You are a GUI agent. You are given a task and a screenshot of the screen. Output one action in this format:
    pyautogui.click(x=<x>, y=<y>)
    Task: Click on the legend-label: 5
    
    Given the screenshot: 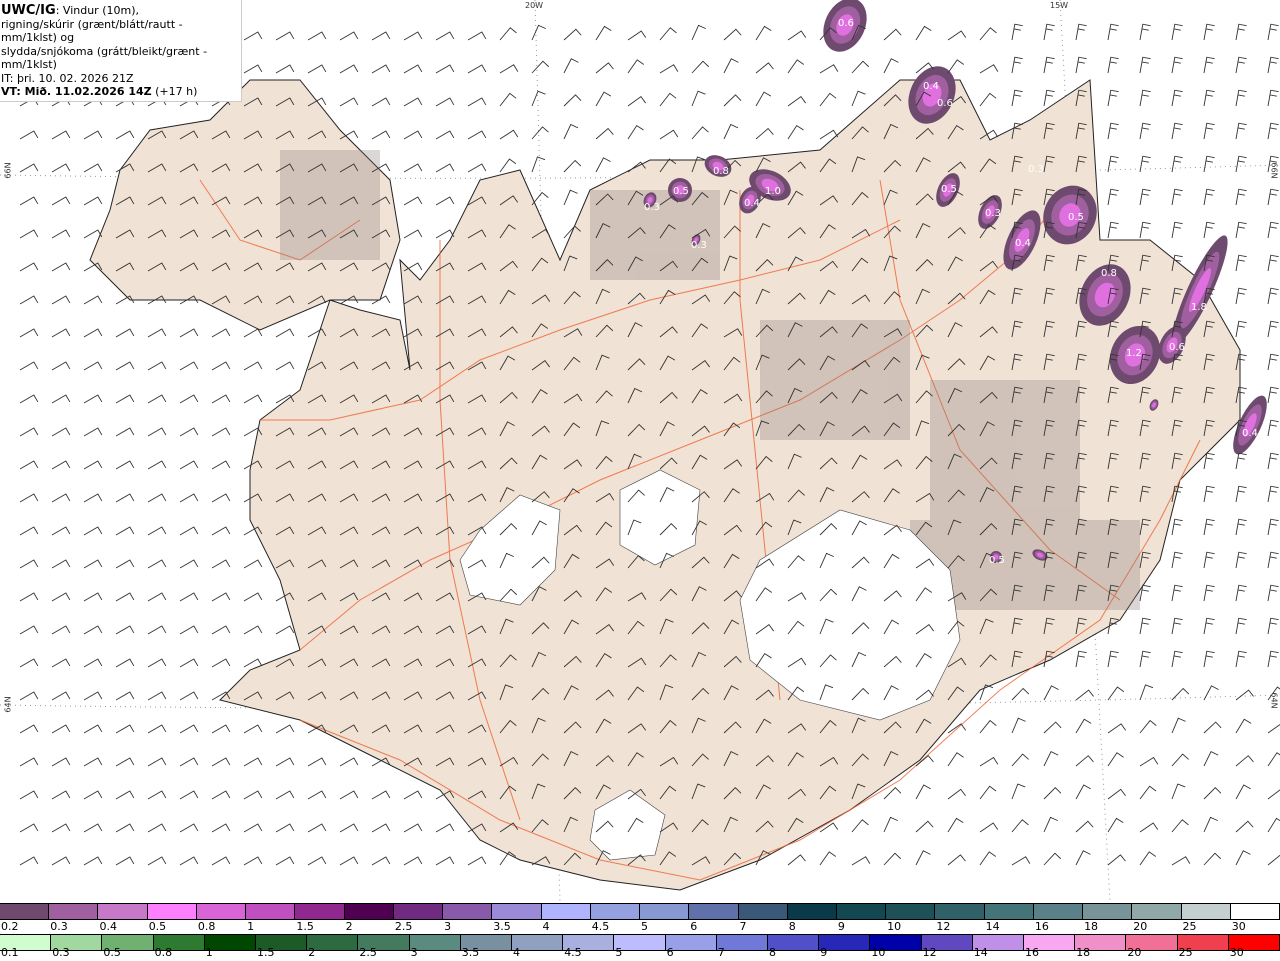 What is the action you would take?
    pyautogui.click(x=619, y=952)
    